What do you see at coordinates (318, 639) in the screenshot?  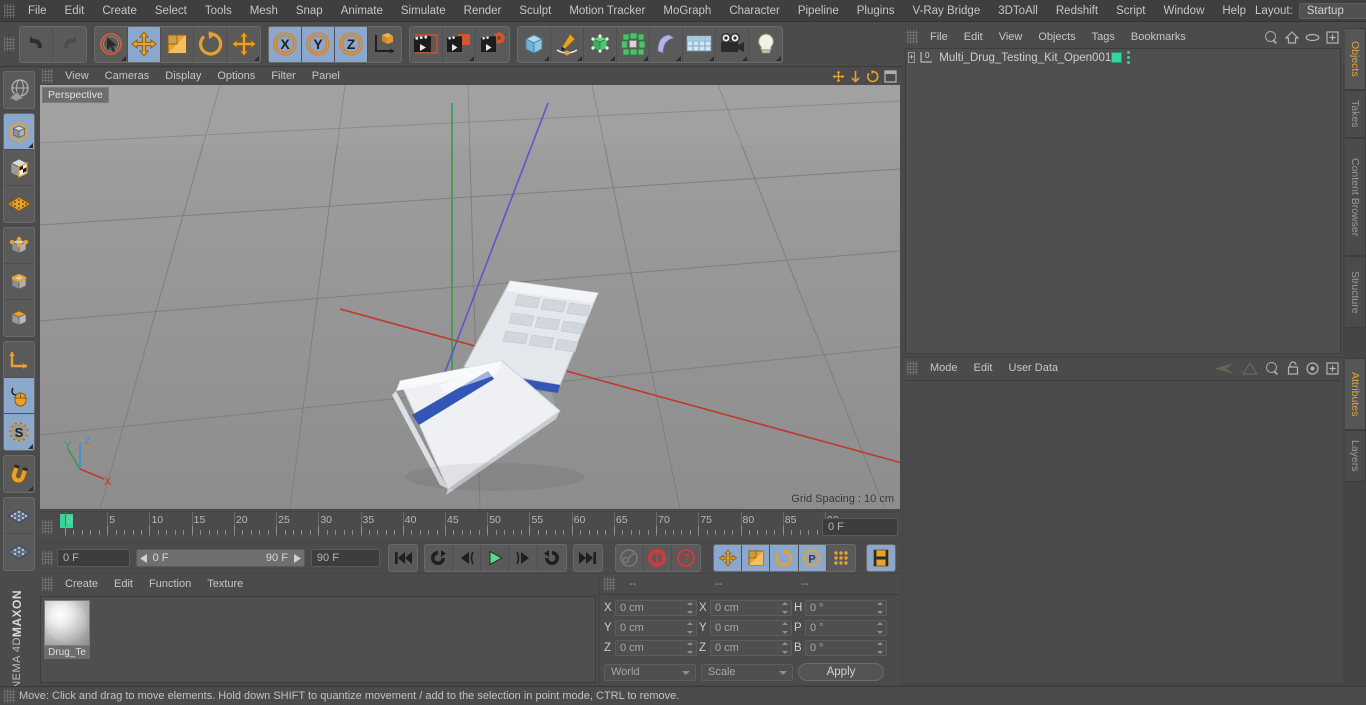 I see `material-manager-body: Drug_Te` at bounding box center [318, 639].